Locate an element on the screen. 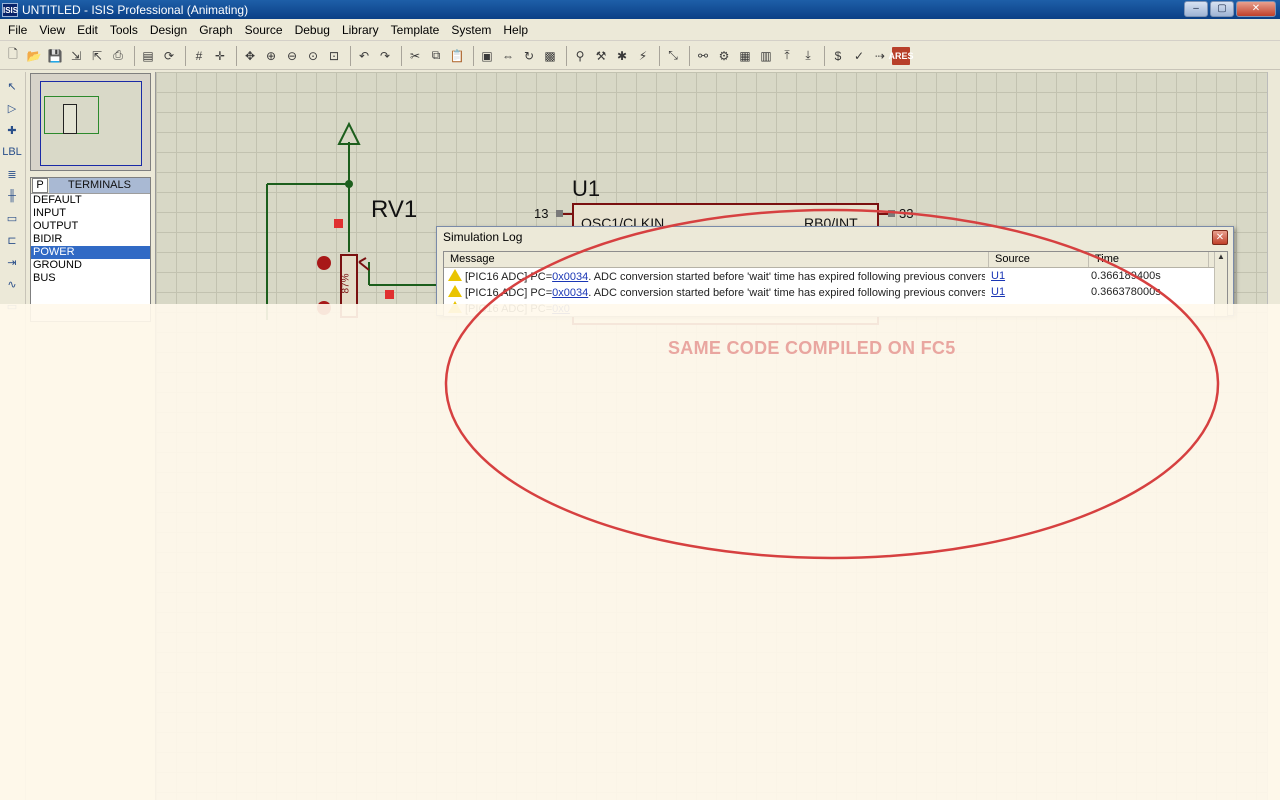 The image size is (1280, 800). minimize-button: ‒ is located at coordinates (1196, 9).